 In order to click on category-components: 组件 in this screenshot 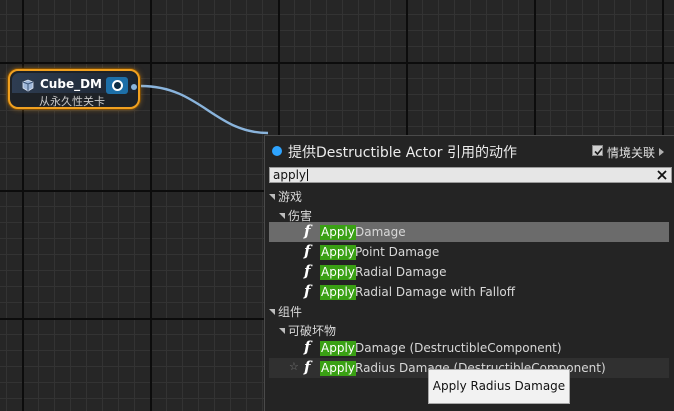, I will do `click(285, 311)`.